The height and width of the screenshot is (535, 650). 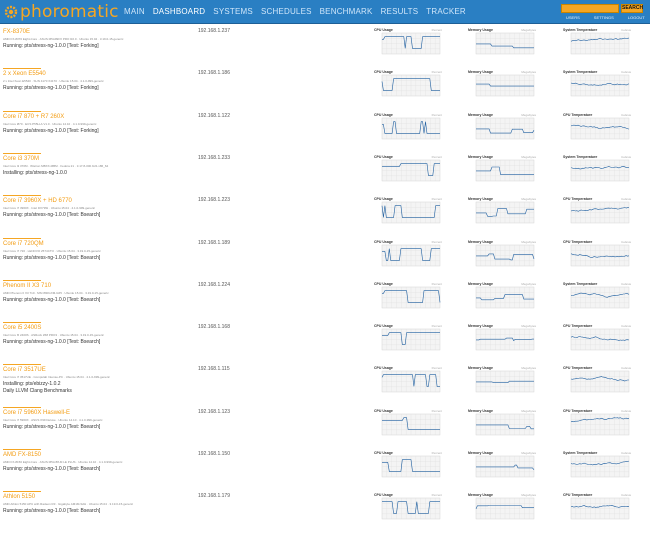 I want to click on system-name-link: Core i3 370M, so click(x=21, y=159).